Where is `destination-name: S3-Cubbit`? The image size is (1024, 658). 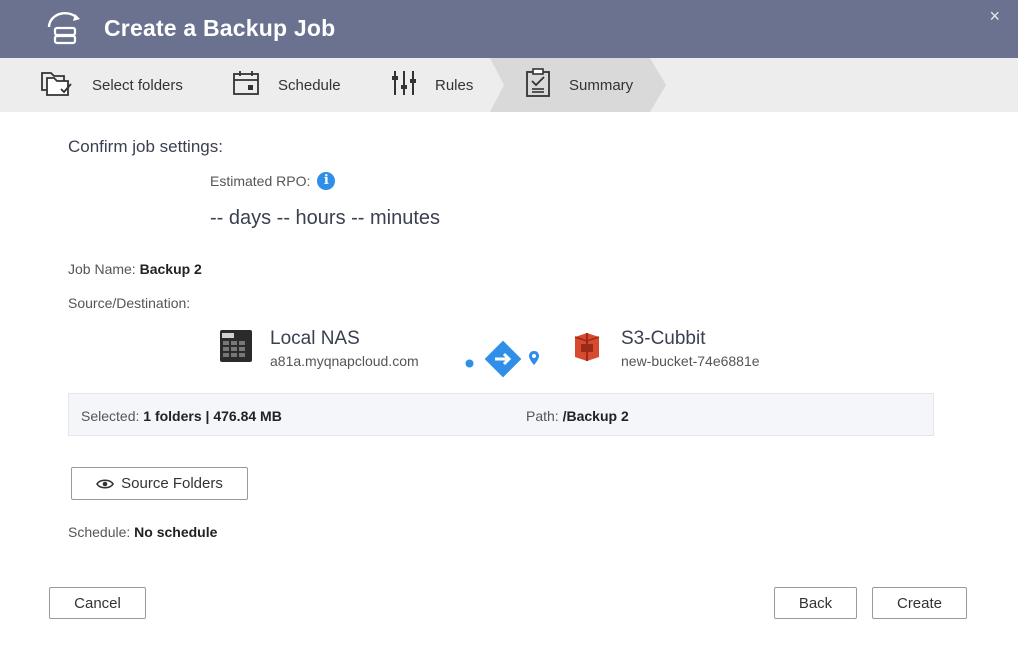 destination-name: S3-Cubbit is located at coordinates (663, 338).